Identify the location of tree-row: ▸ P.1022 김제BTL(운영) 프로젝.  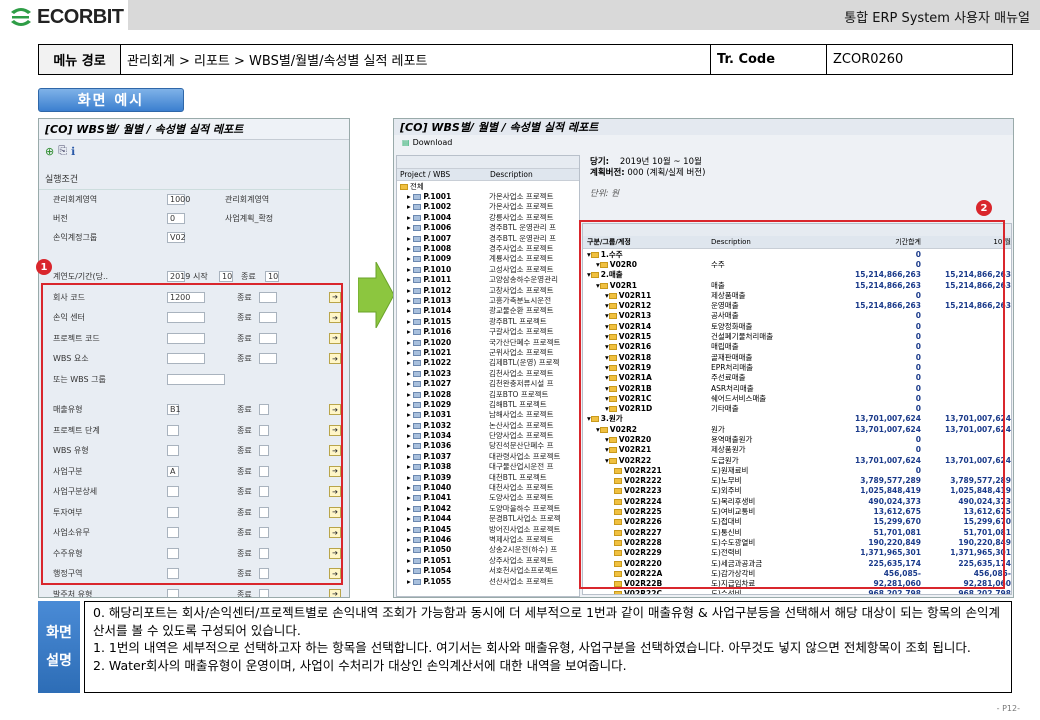
(488, 363).